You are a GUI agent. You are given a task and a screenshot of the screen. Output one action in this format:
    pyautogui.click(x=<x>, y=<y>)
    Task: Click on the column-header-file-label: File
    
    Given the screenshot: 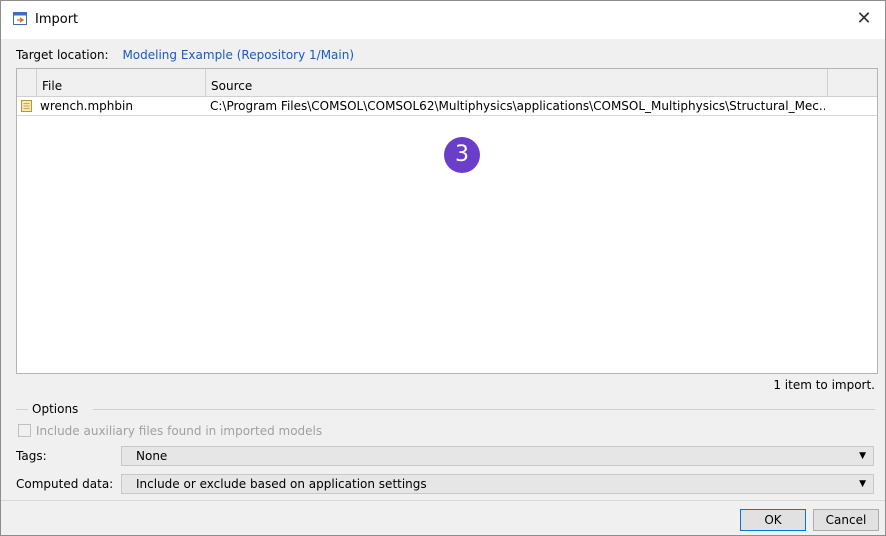 What is the action you would take?
    pyautogui.click(x=52, y=86)
    